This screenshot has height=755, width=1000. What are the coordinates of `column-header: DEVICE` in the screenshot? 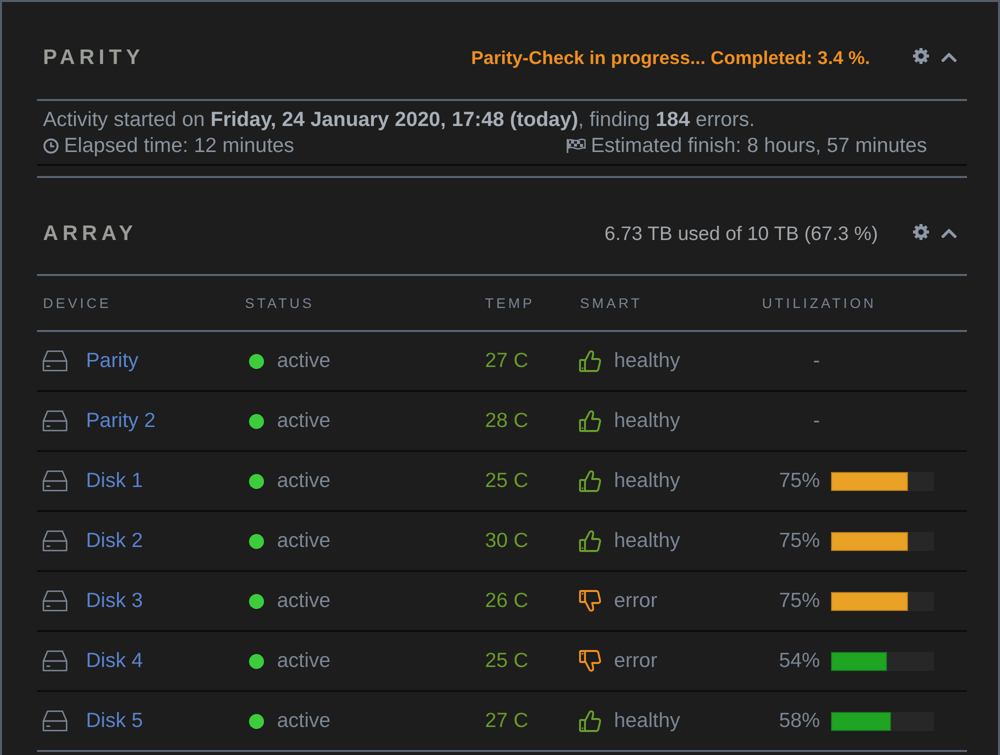 It's located at (77, 303).